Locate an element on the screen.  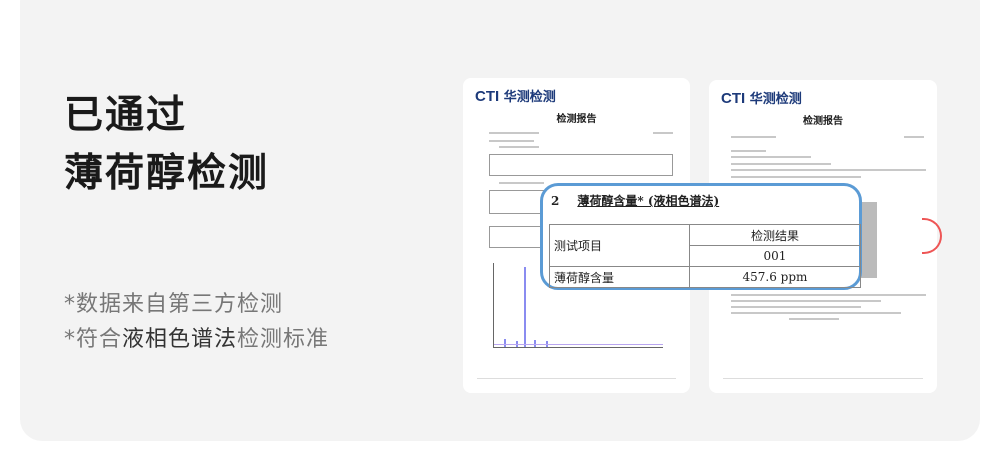
result-table: 测试项目 检测结果 001 薄荷醇含量 457.6 ppm is located at coordinates (705, 256).